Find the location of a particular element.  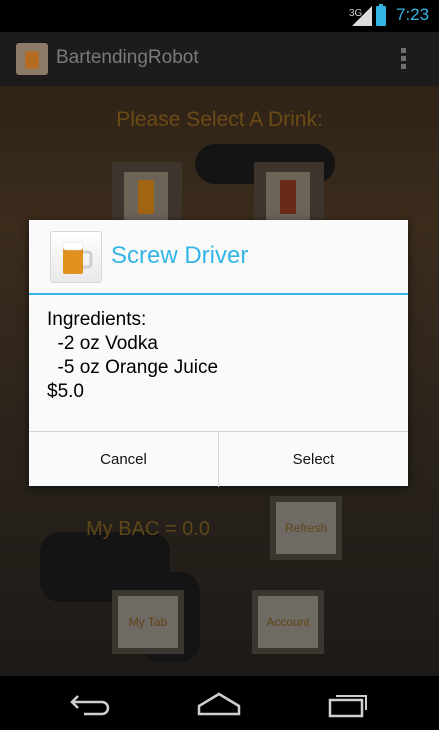

account-button: Account is located at coordinates (288, 622).